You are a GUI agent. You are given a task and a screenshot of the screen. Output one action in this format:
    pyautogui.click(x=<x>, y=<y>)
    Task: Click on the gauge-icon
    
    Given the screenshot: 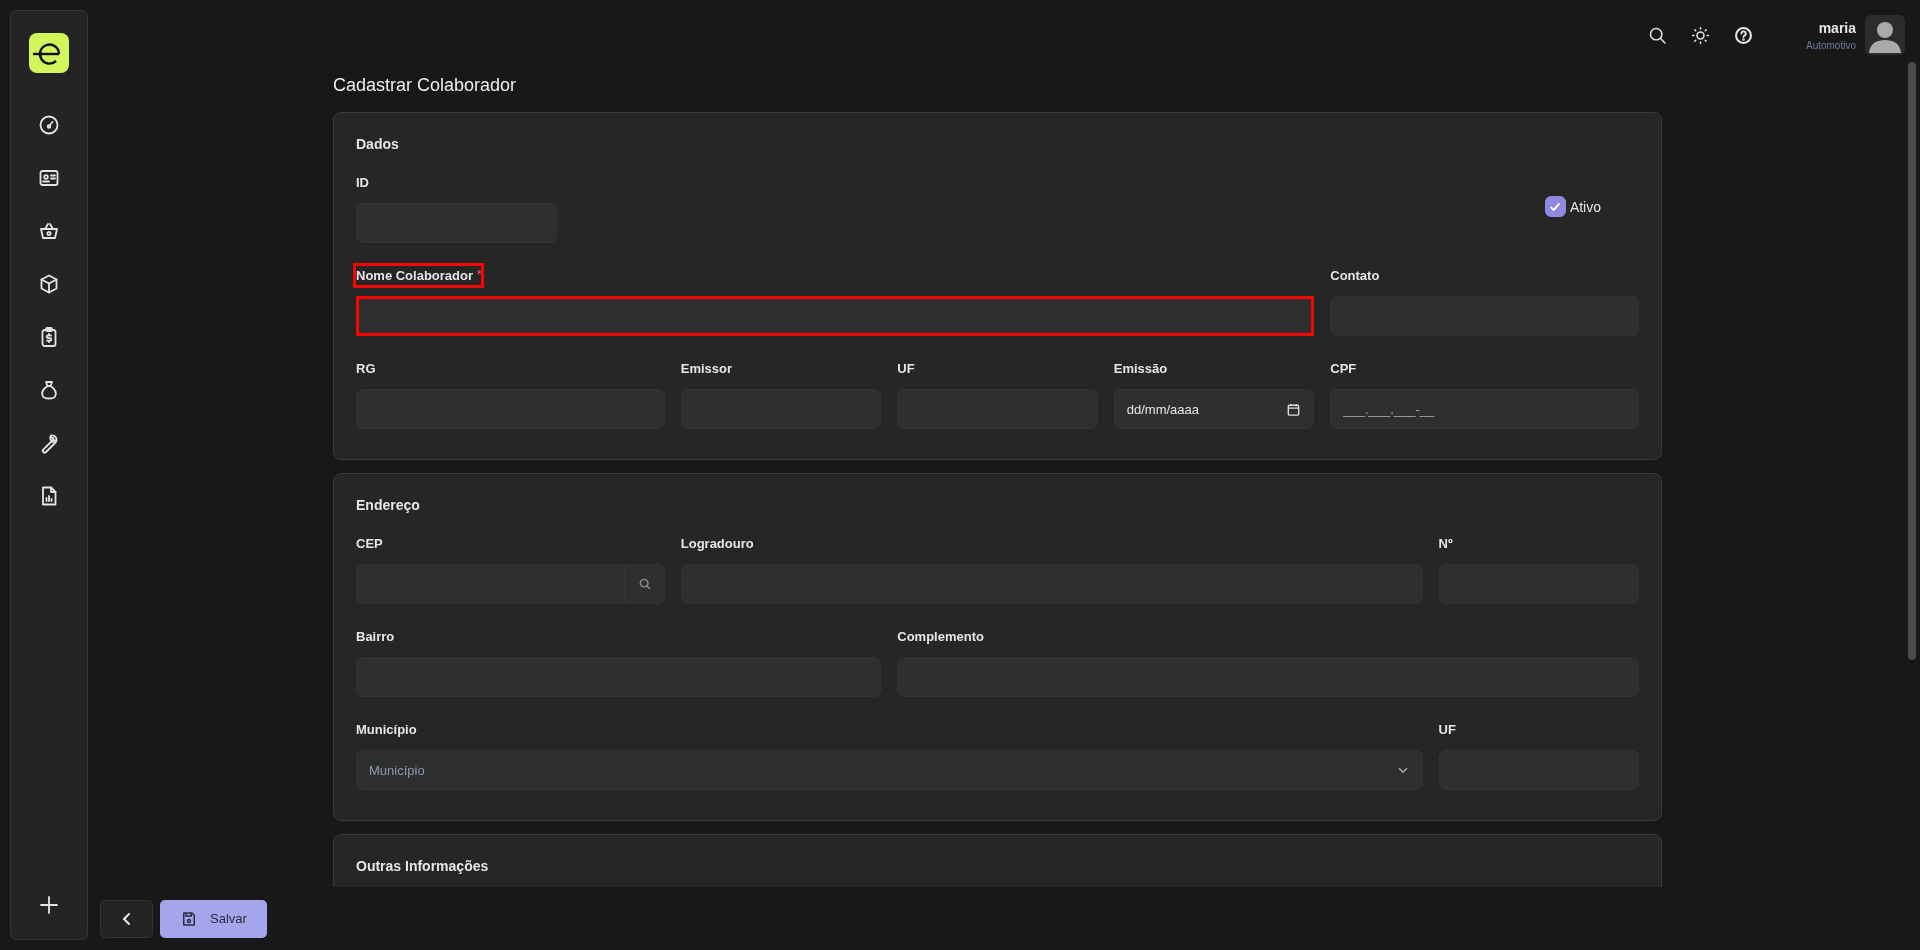 What is the action you would take?
    pyautogui.click(x=49, y=125)
    